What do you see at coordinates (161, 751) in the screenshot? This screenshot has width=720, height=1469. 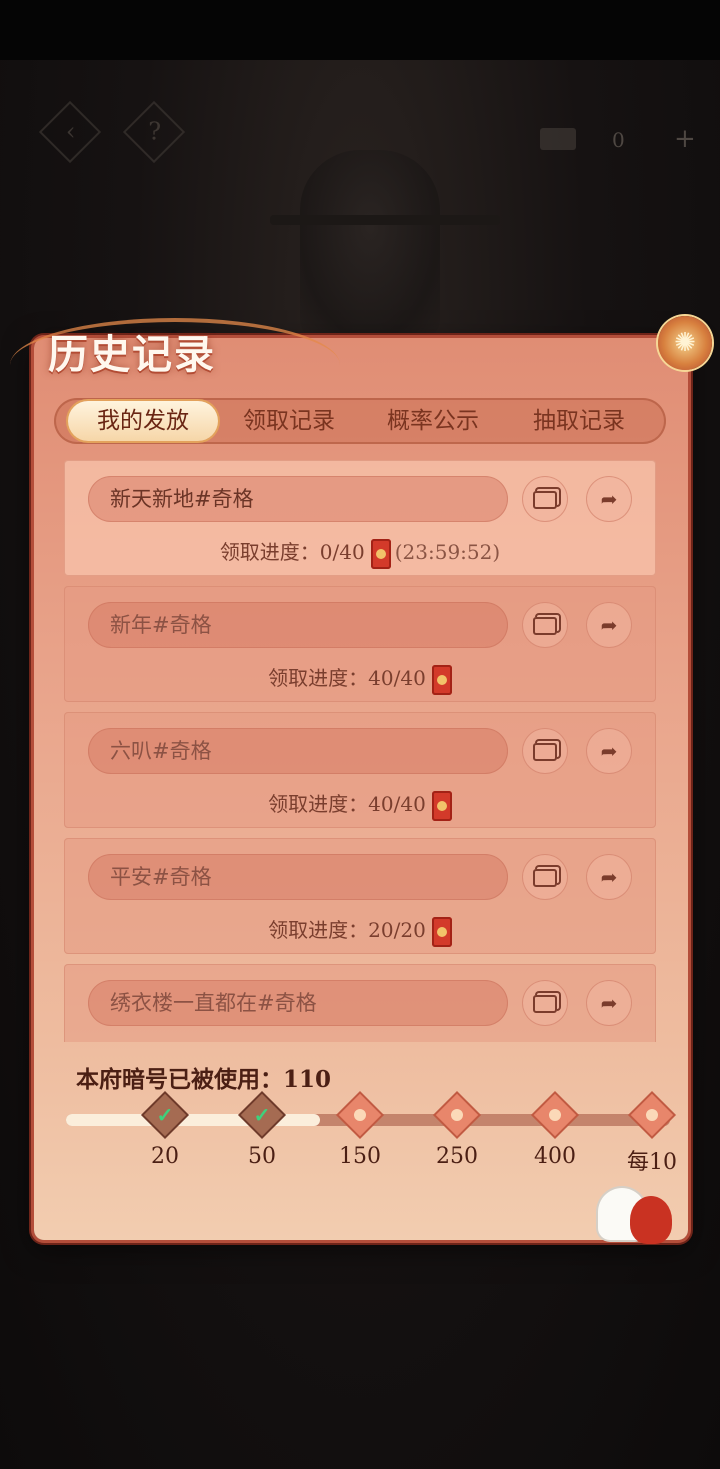 I see `record-name: 六叭#奇格` at bounding box center [161, 751].